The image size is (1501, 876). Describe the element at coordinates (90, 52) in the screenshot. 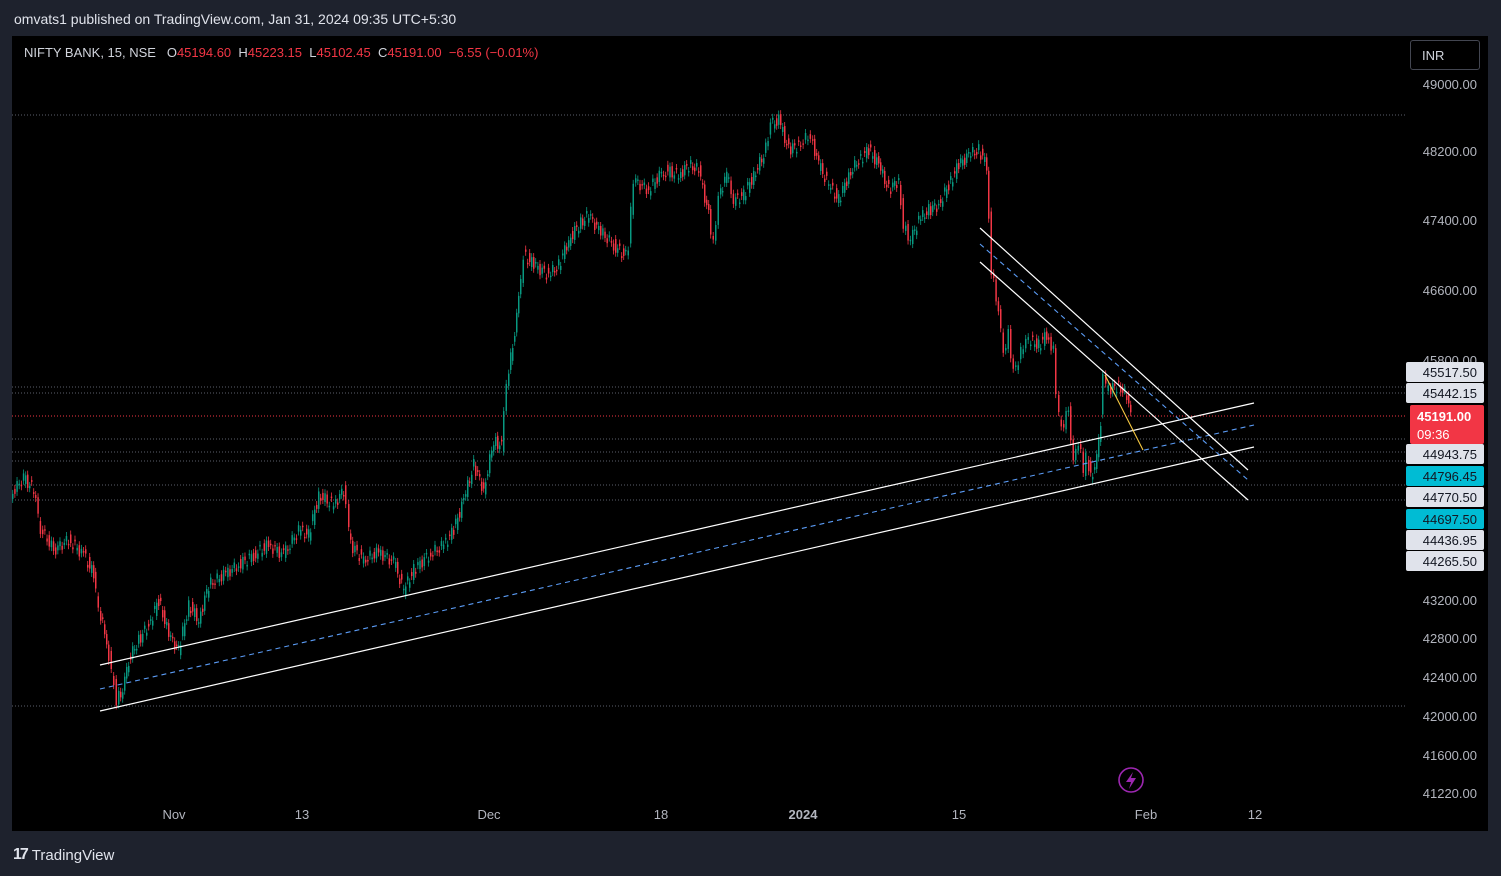

I see `symbol-name: NIFTY BANK, 15, NSE` at that location.